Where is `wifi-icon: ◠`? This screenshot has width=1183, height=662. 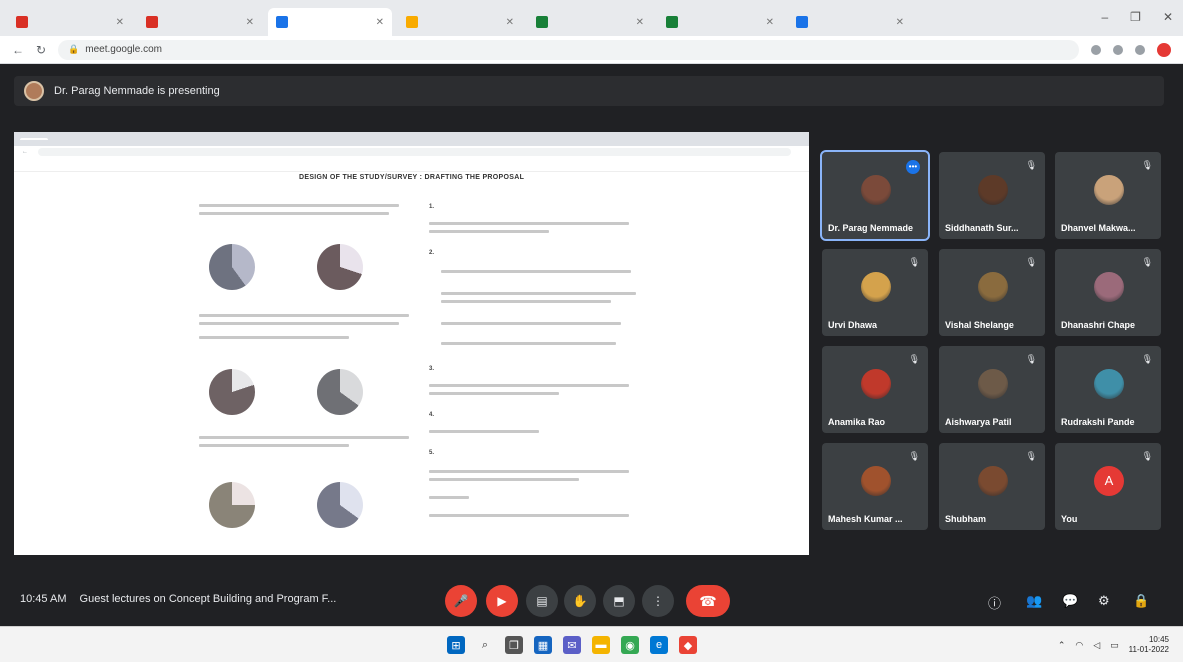 wifi-icon: ◠ is located at coordinates (1079, 645).